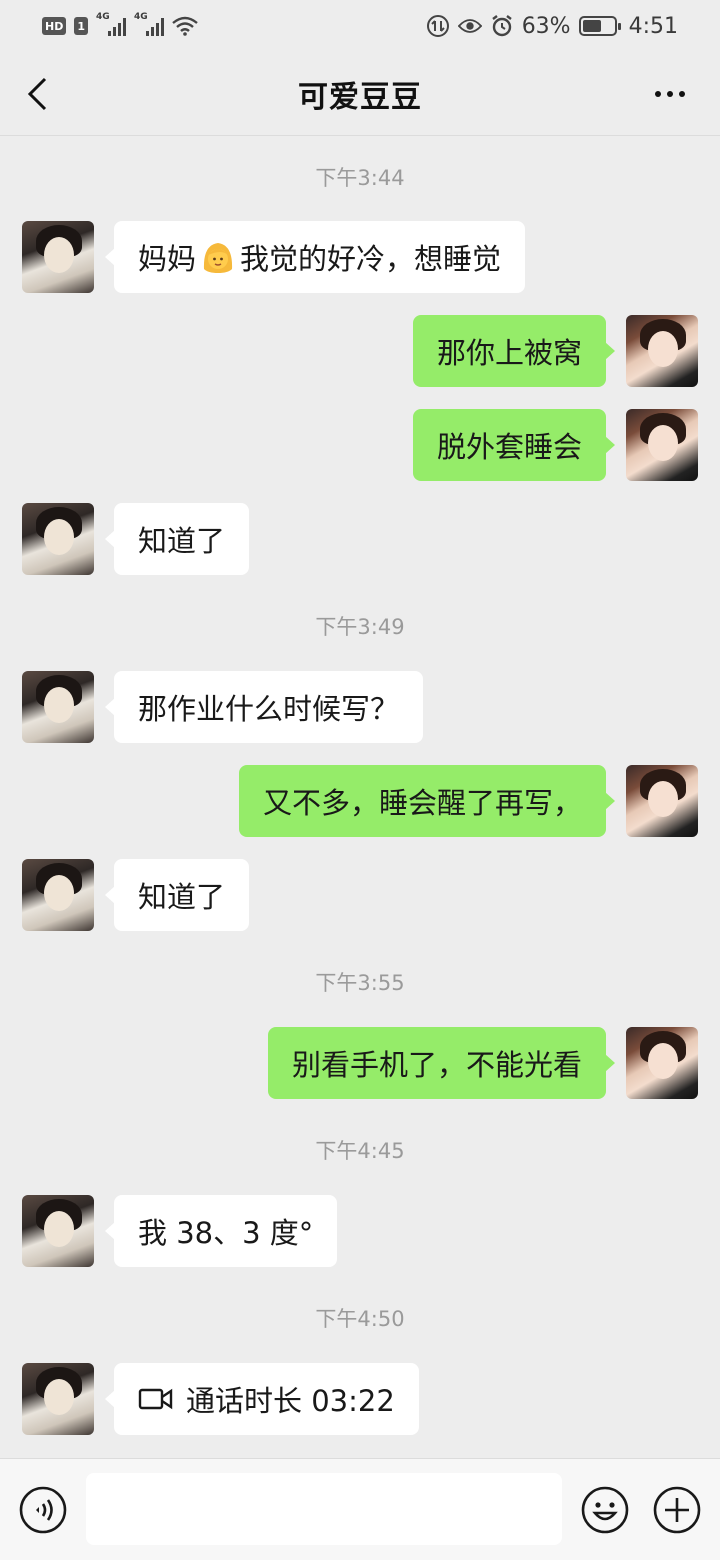  What do you see at coordinates (185, 26) in the screenshot?
I see `wifi-icon` at bounding box center [185, 26].